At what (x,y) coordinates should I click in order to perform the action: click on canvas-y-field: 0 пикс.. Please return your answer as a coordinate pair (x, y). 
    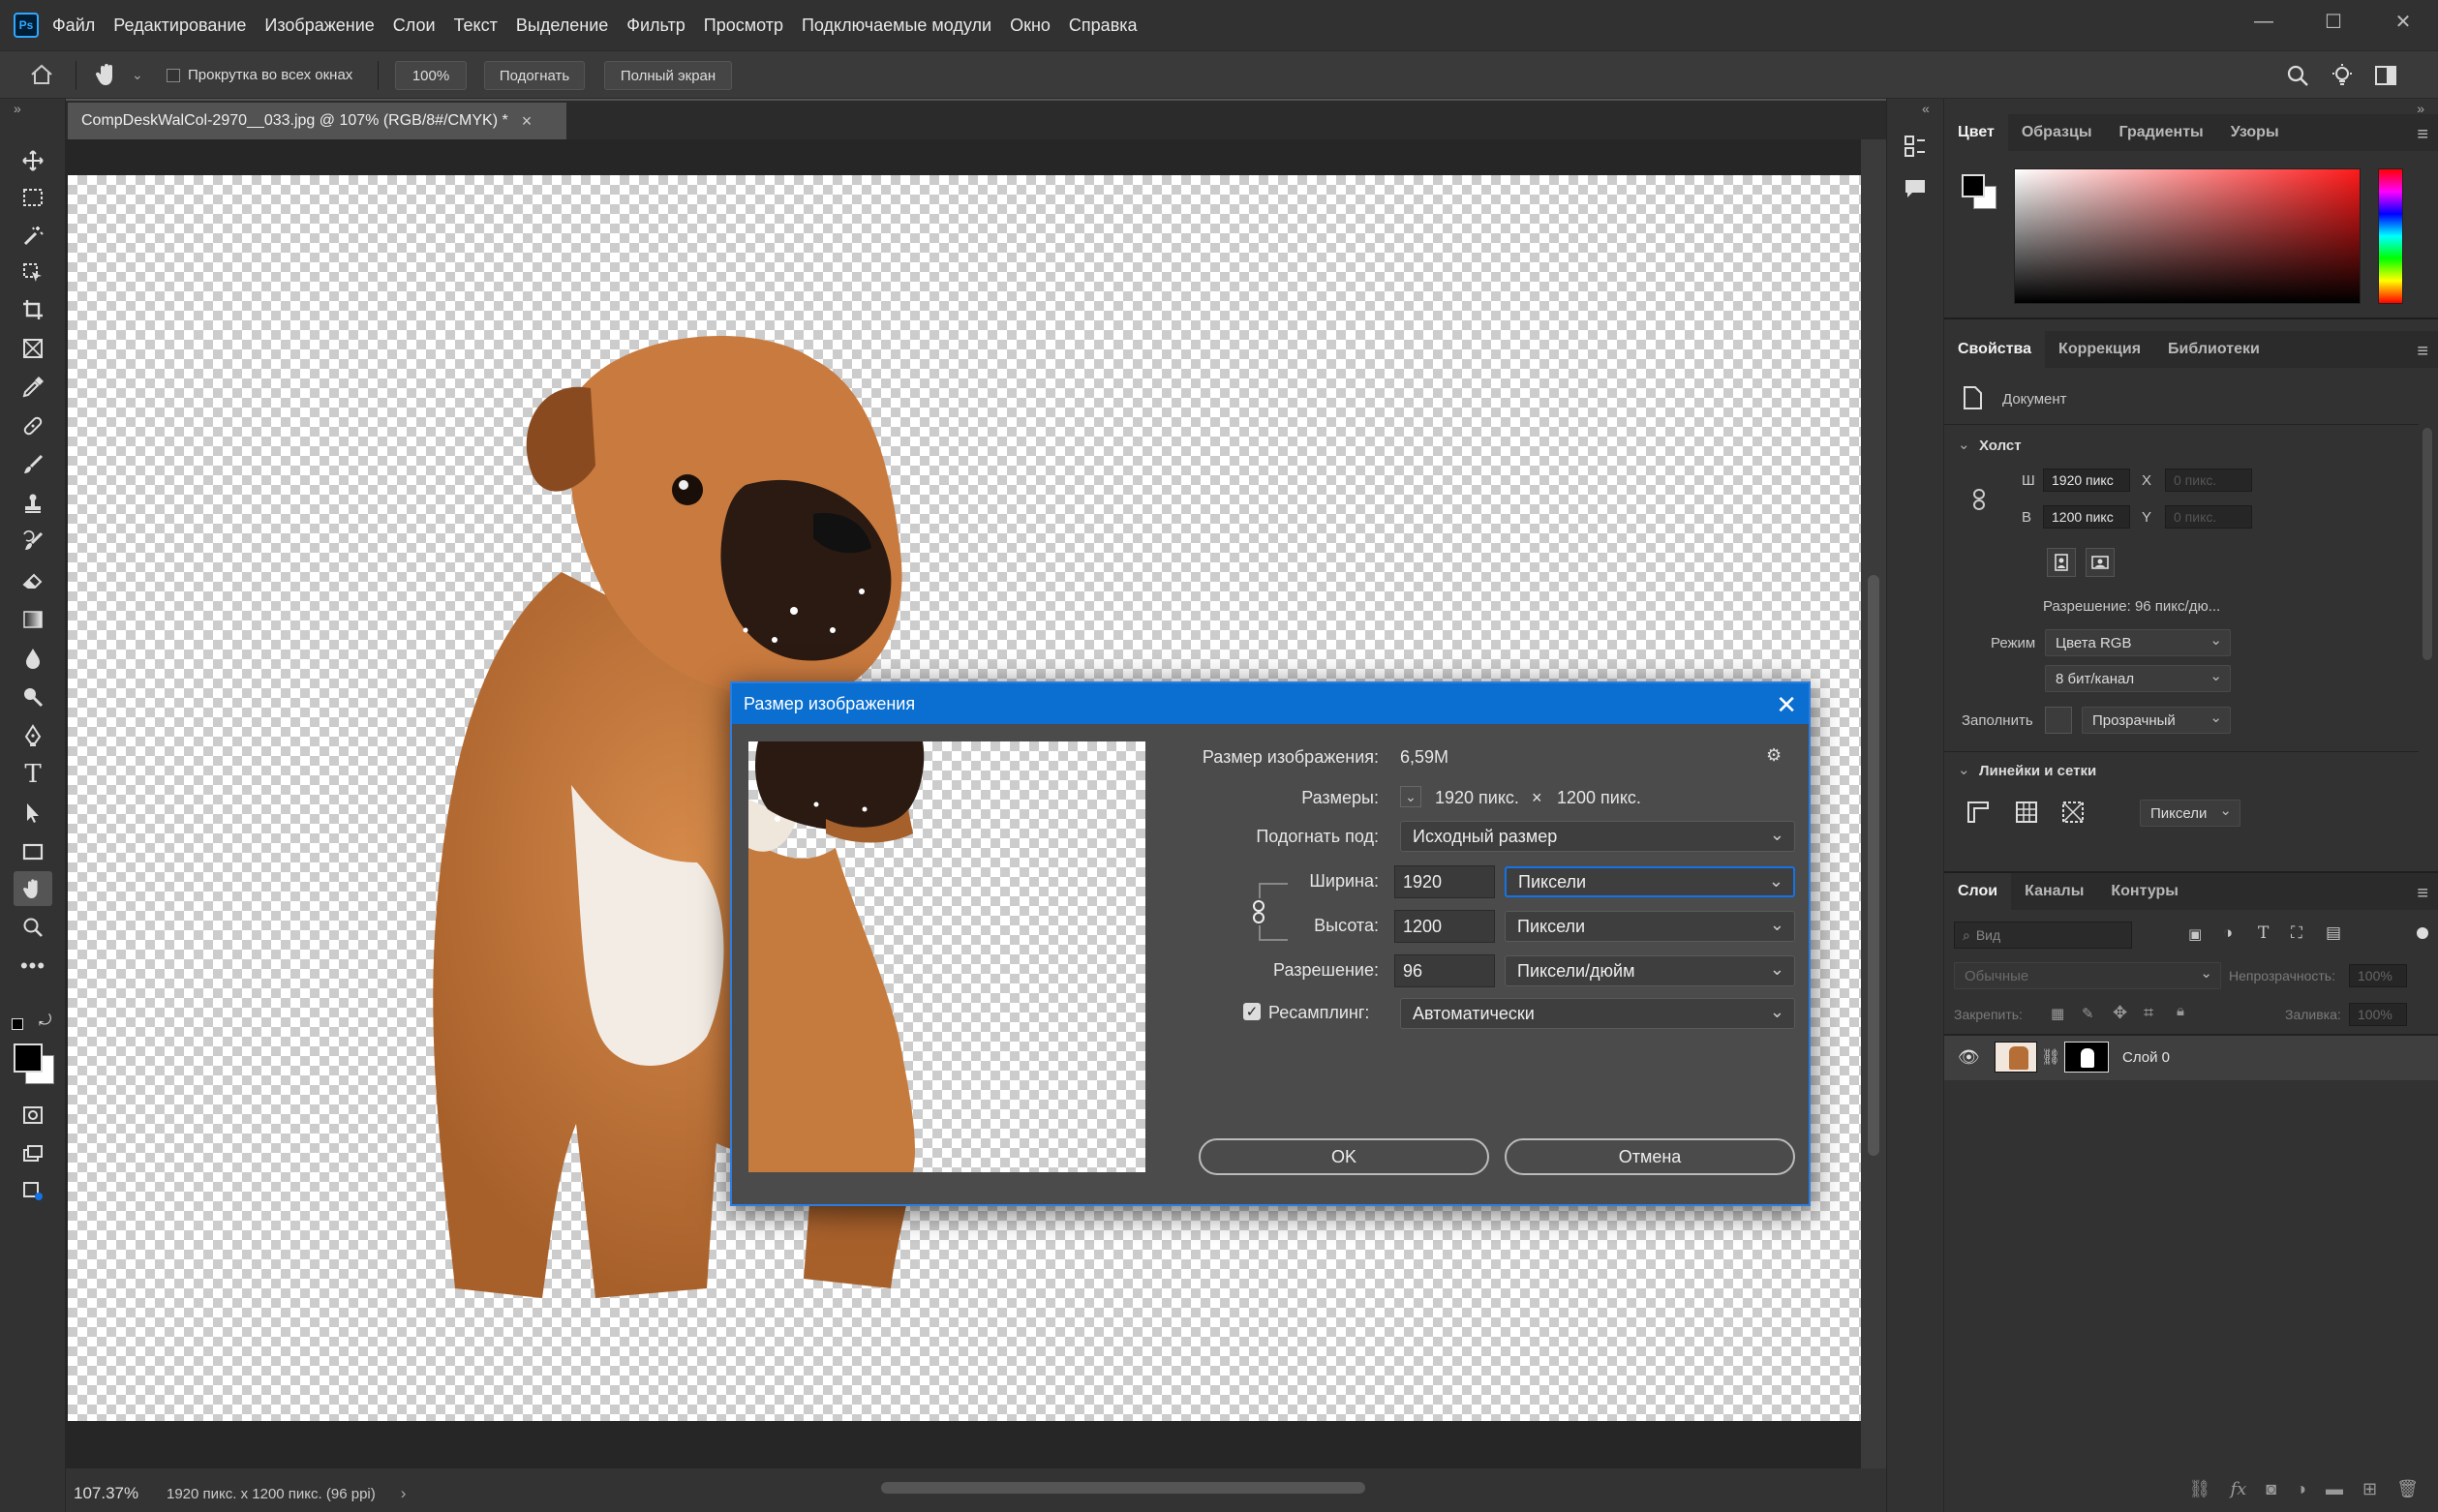
    Looking at the image, I should click on (2208, 517).